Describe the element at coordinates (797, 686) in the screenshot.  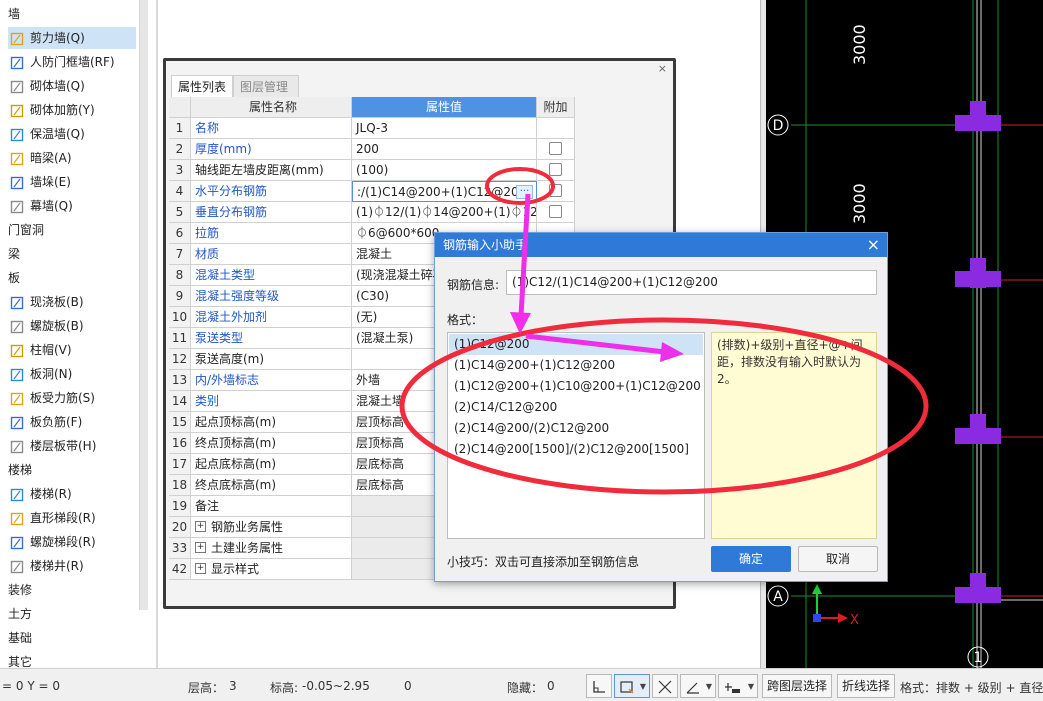
I see `cross-layer-select-button: 跨图层选择` at that location.